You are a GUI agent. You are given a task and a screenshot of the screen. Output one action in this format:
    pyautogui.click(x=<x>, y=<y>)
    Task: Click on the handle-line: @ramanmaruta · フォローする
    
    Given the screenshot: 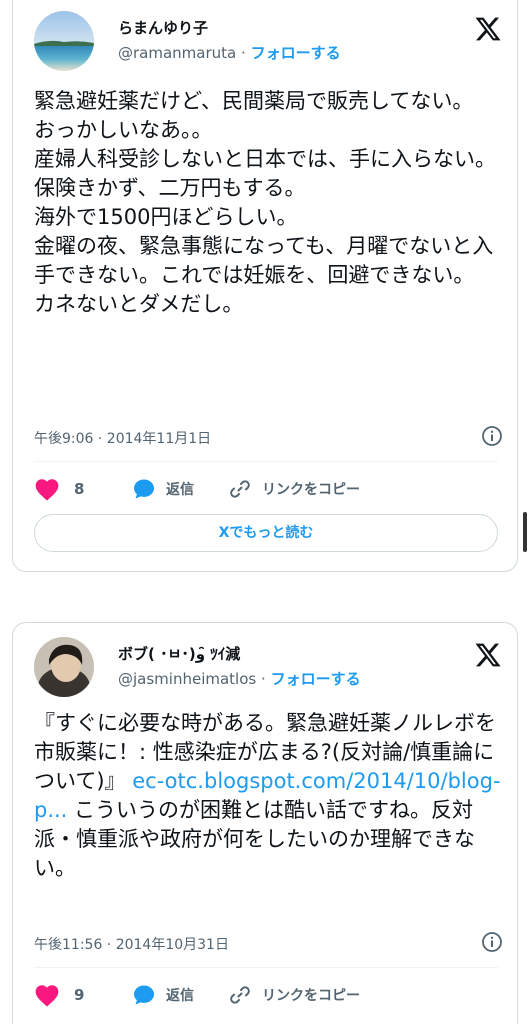 What is the action you would take?
    pyautogui.click(x=229, y=52)
    